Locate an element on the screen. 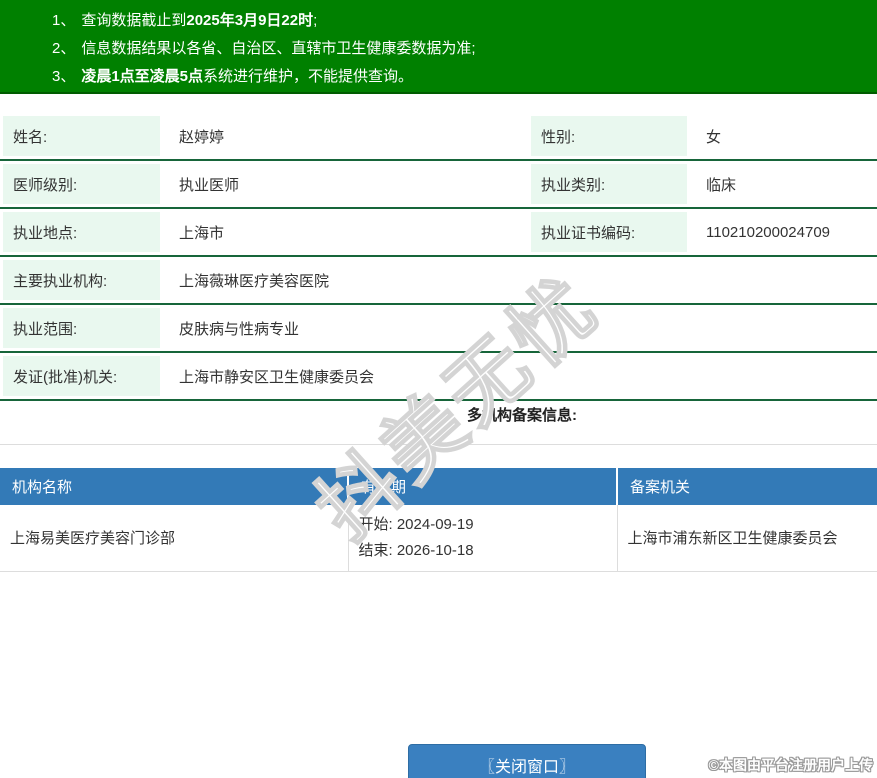 The image size is (877, 778). table-row: 执业地点: 上海市 执业证书编码: 110210200024709 is located at coordinates (438, 232).